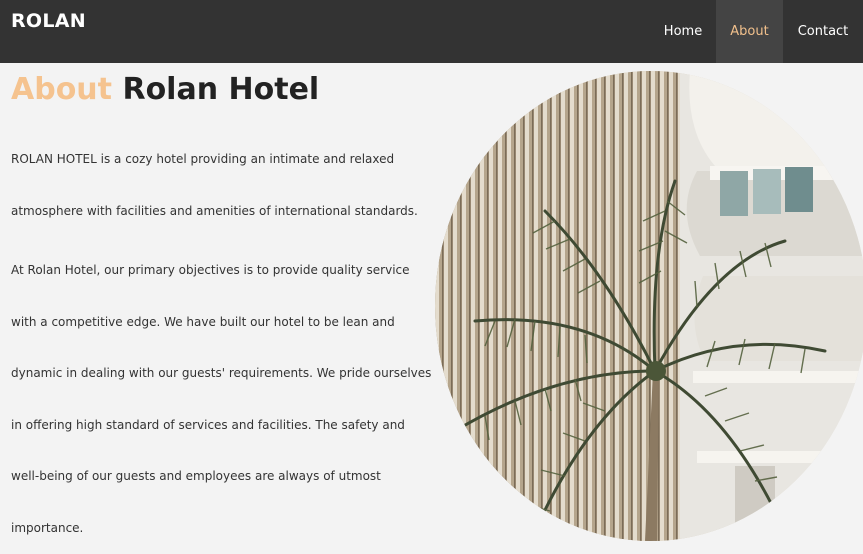  I want to click on nav-links: Home About Contact, so click(756, 31).